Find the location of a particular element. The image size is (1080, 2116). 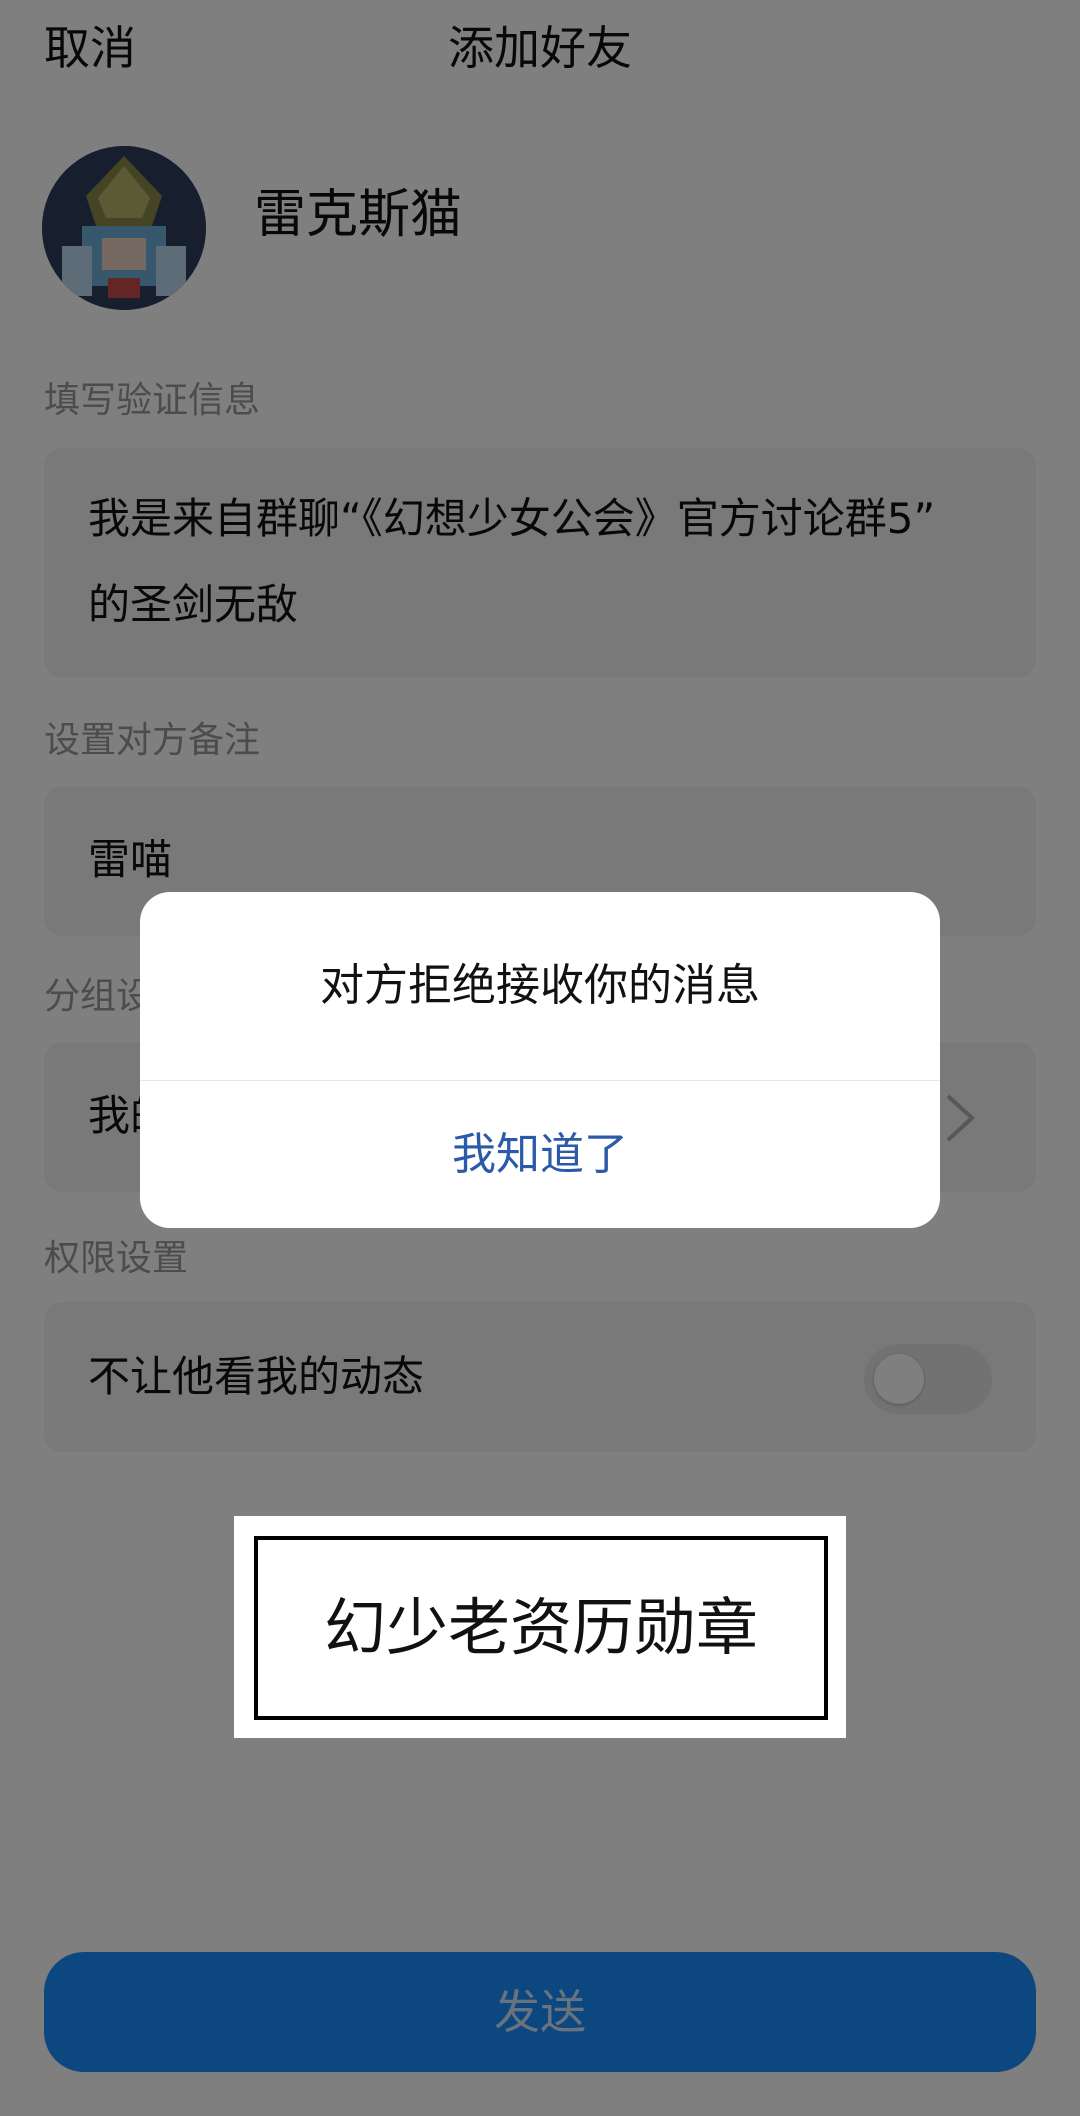

badge-caption-box: 幻少老资历勋章 is located at coordinates (540, 1627).